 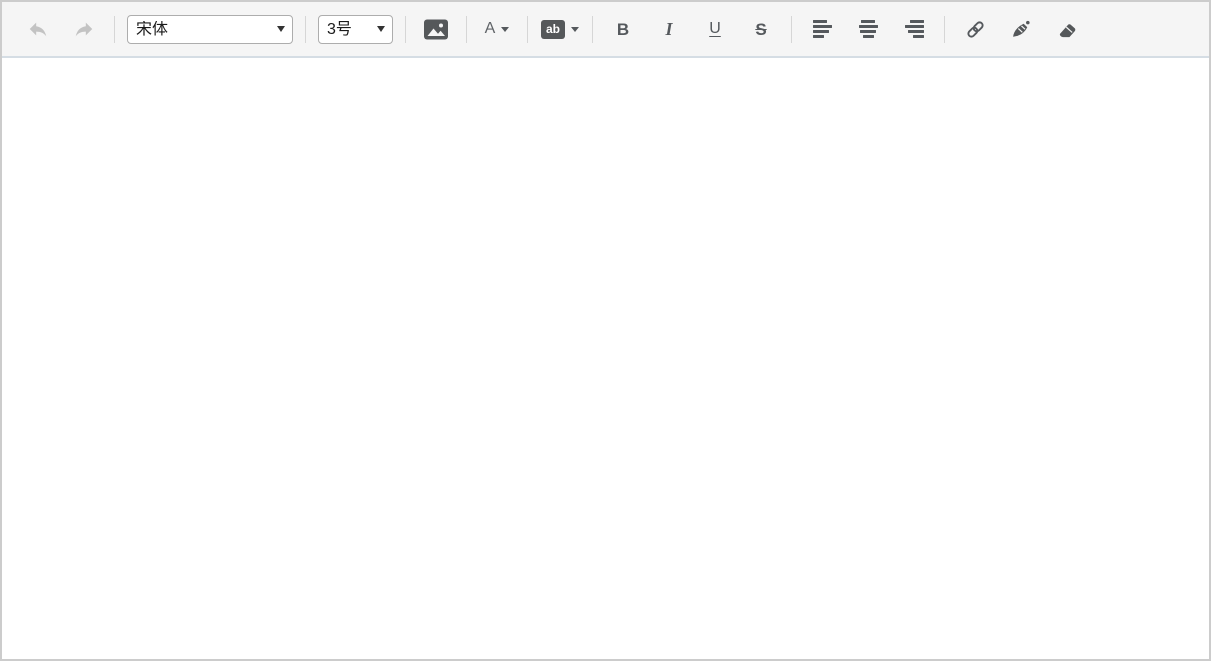 What do you see at coordinates (490, 28) in the screenshot?
I see `font-color-label: A` at bounding box center [490, 28].